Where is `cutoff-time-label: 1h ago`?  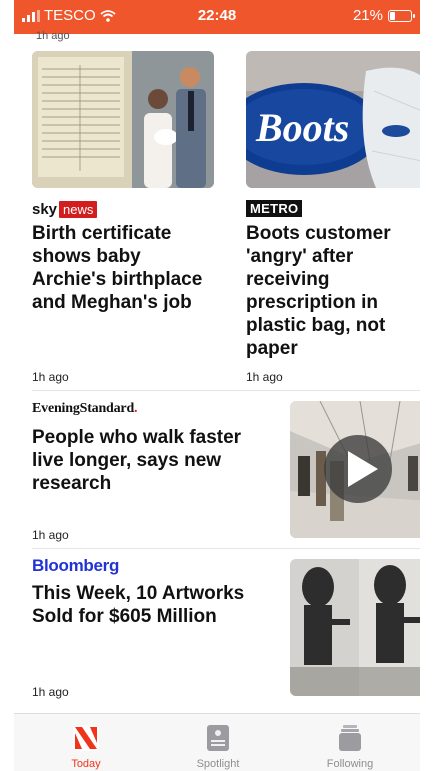
cutoff-time-label: 1h ago is located at coordinates (53, 36).